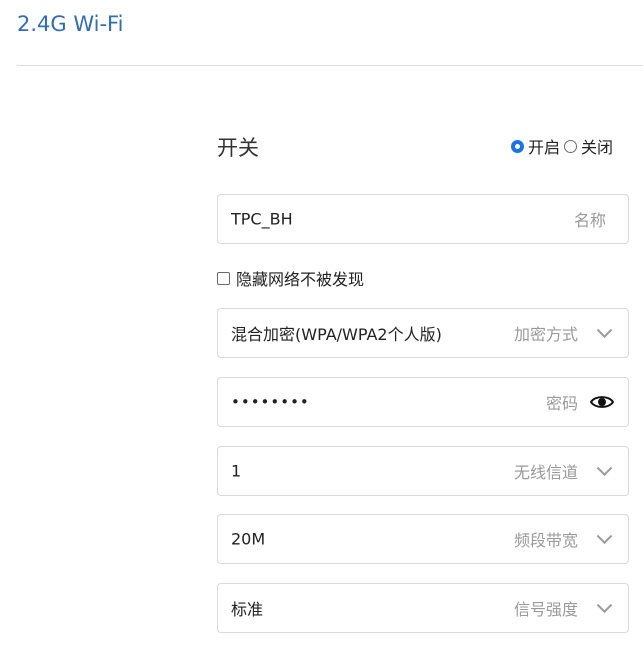 This screenshot has height=645, width=643. What do you see at coordinates (423, 539) in the screenshot?
I see `bandwidth-select: 20M 频段带宽` at bounding box center [423, 539].